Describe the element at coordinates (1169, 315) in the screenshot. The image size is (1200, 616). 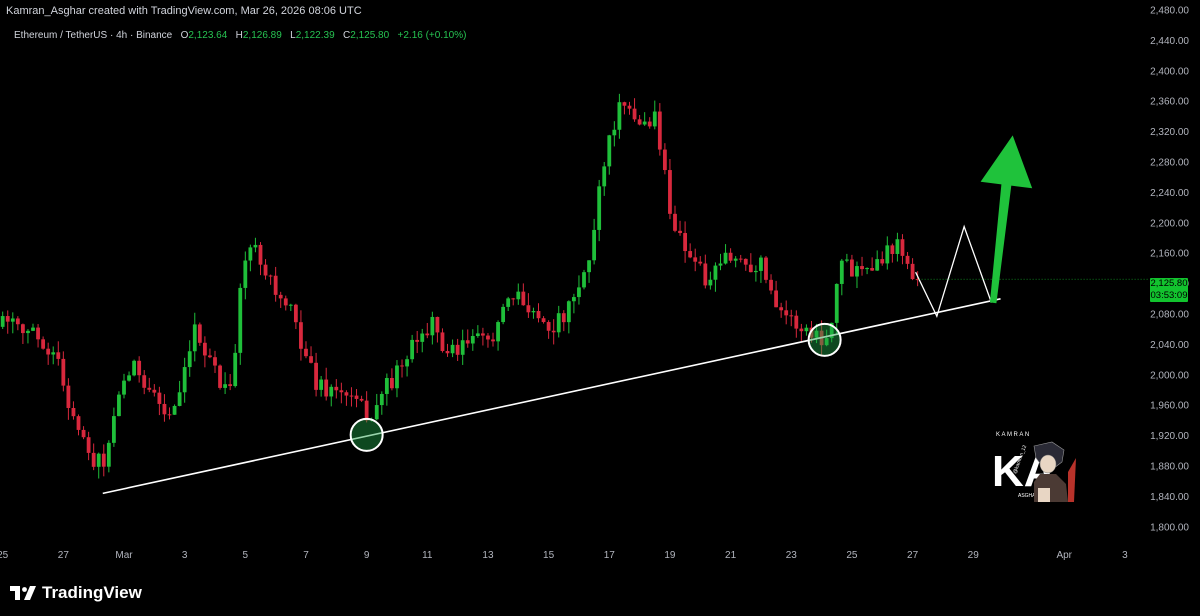
I see `price-tick-label: 2,080.00` at that location.